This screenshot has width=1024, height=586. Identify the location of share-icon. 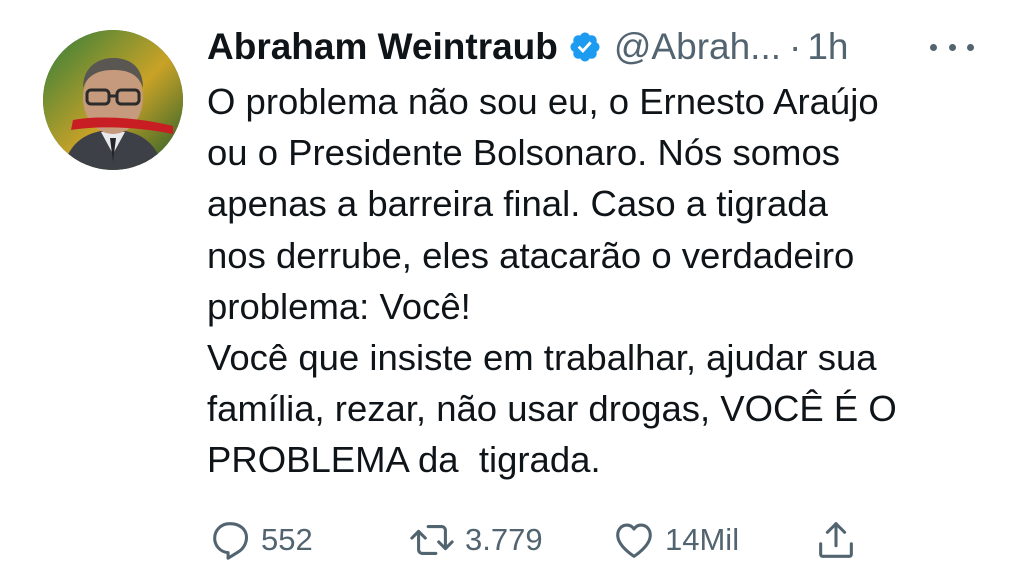
(836, 540).